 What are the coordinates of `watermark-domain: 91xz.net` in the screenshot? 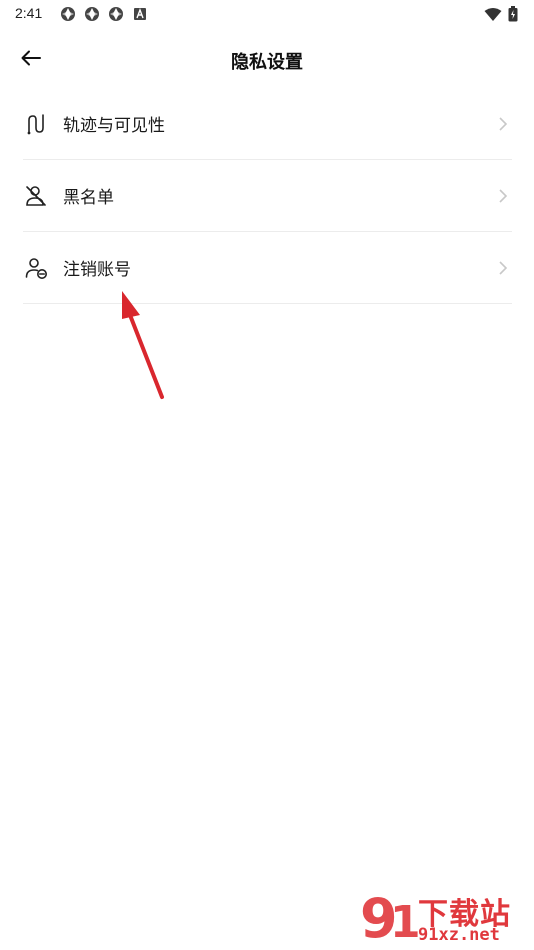 It's located at (459, 935).